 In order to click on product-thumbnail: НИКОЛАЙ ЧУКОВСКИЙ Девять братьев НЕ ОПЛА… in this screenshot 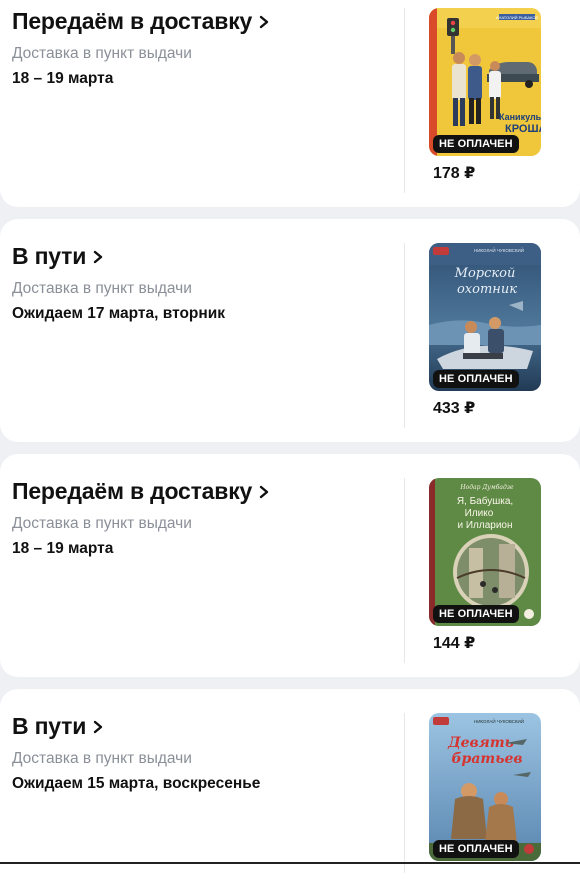, I will do `click(485, 787)`.